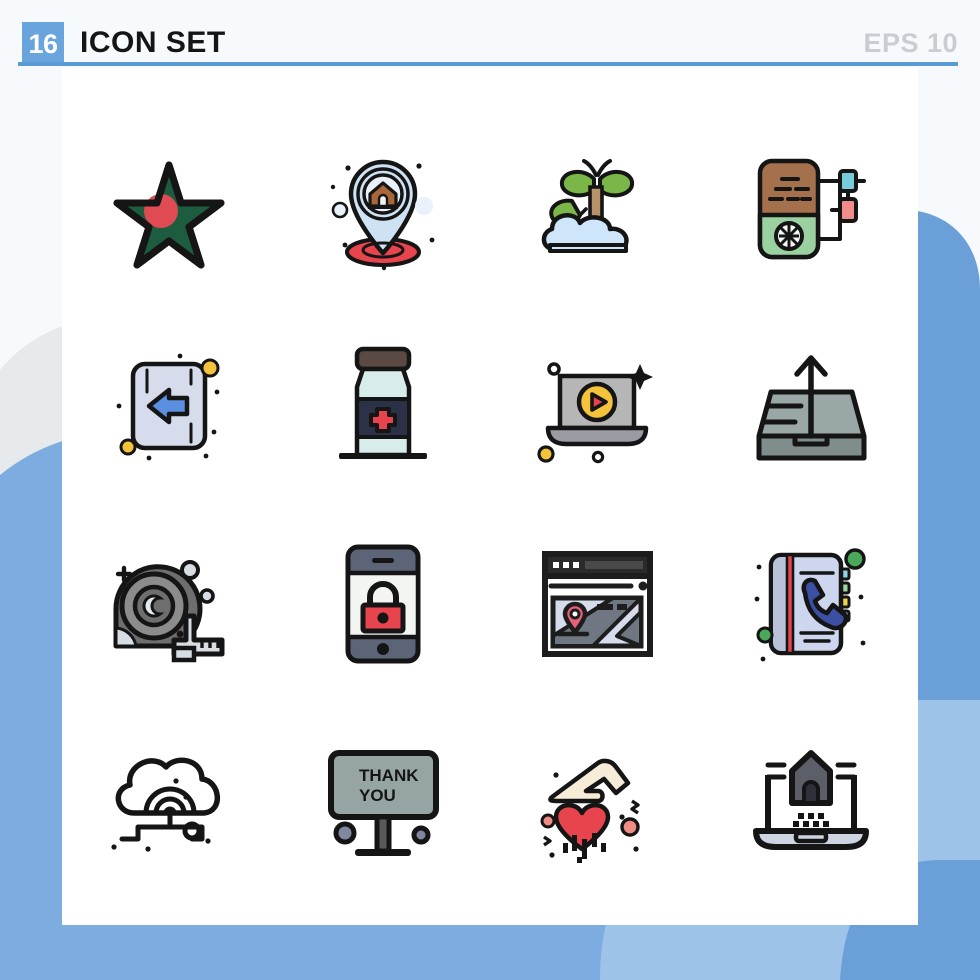 Image resolution: width=980 pixels, height=980 pixels. I want to click on header-divider, so click(488, 64).